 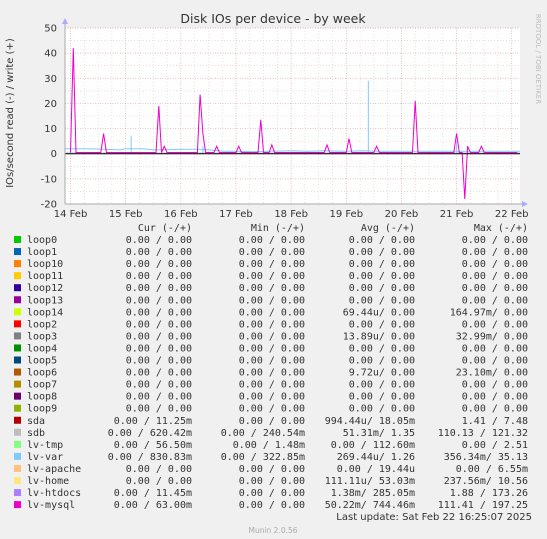 I want to click on y-tick-label: 50, so click(x=50, y=29).